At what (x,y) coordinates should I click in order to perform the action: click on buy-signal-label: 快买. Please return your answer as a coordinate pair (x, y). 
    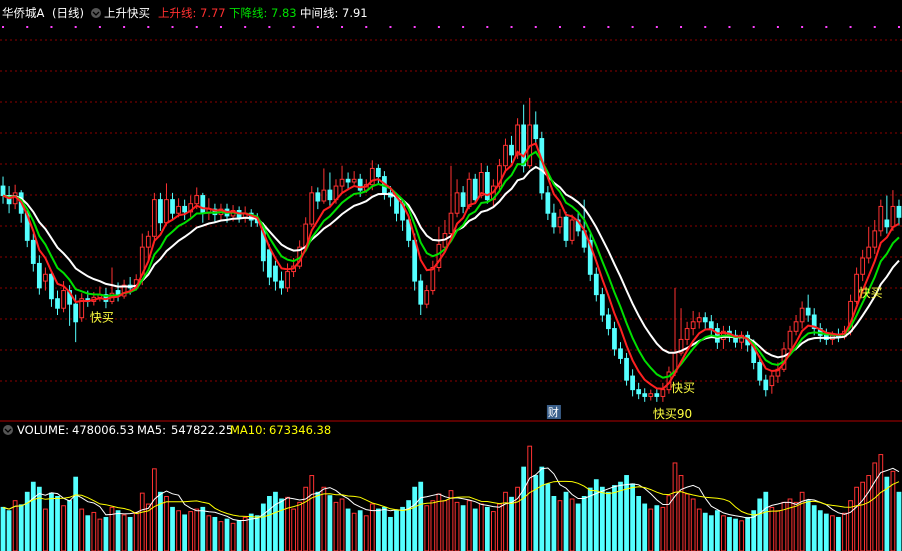
    Looking at the image, I should click on (871, 293).